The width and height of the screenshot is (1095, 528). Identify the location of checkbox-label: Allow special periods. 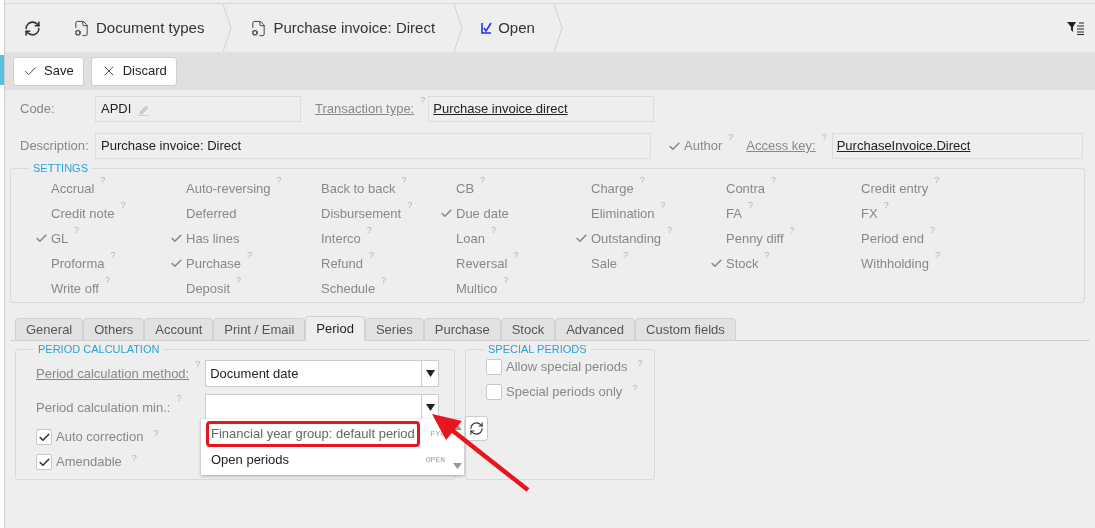
(567, 367).